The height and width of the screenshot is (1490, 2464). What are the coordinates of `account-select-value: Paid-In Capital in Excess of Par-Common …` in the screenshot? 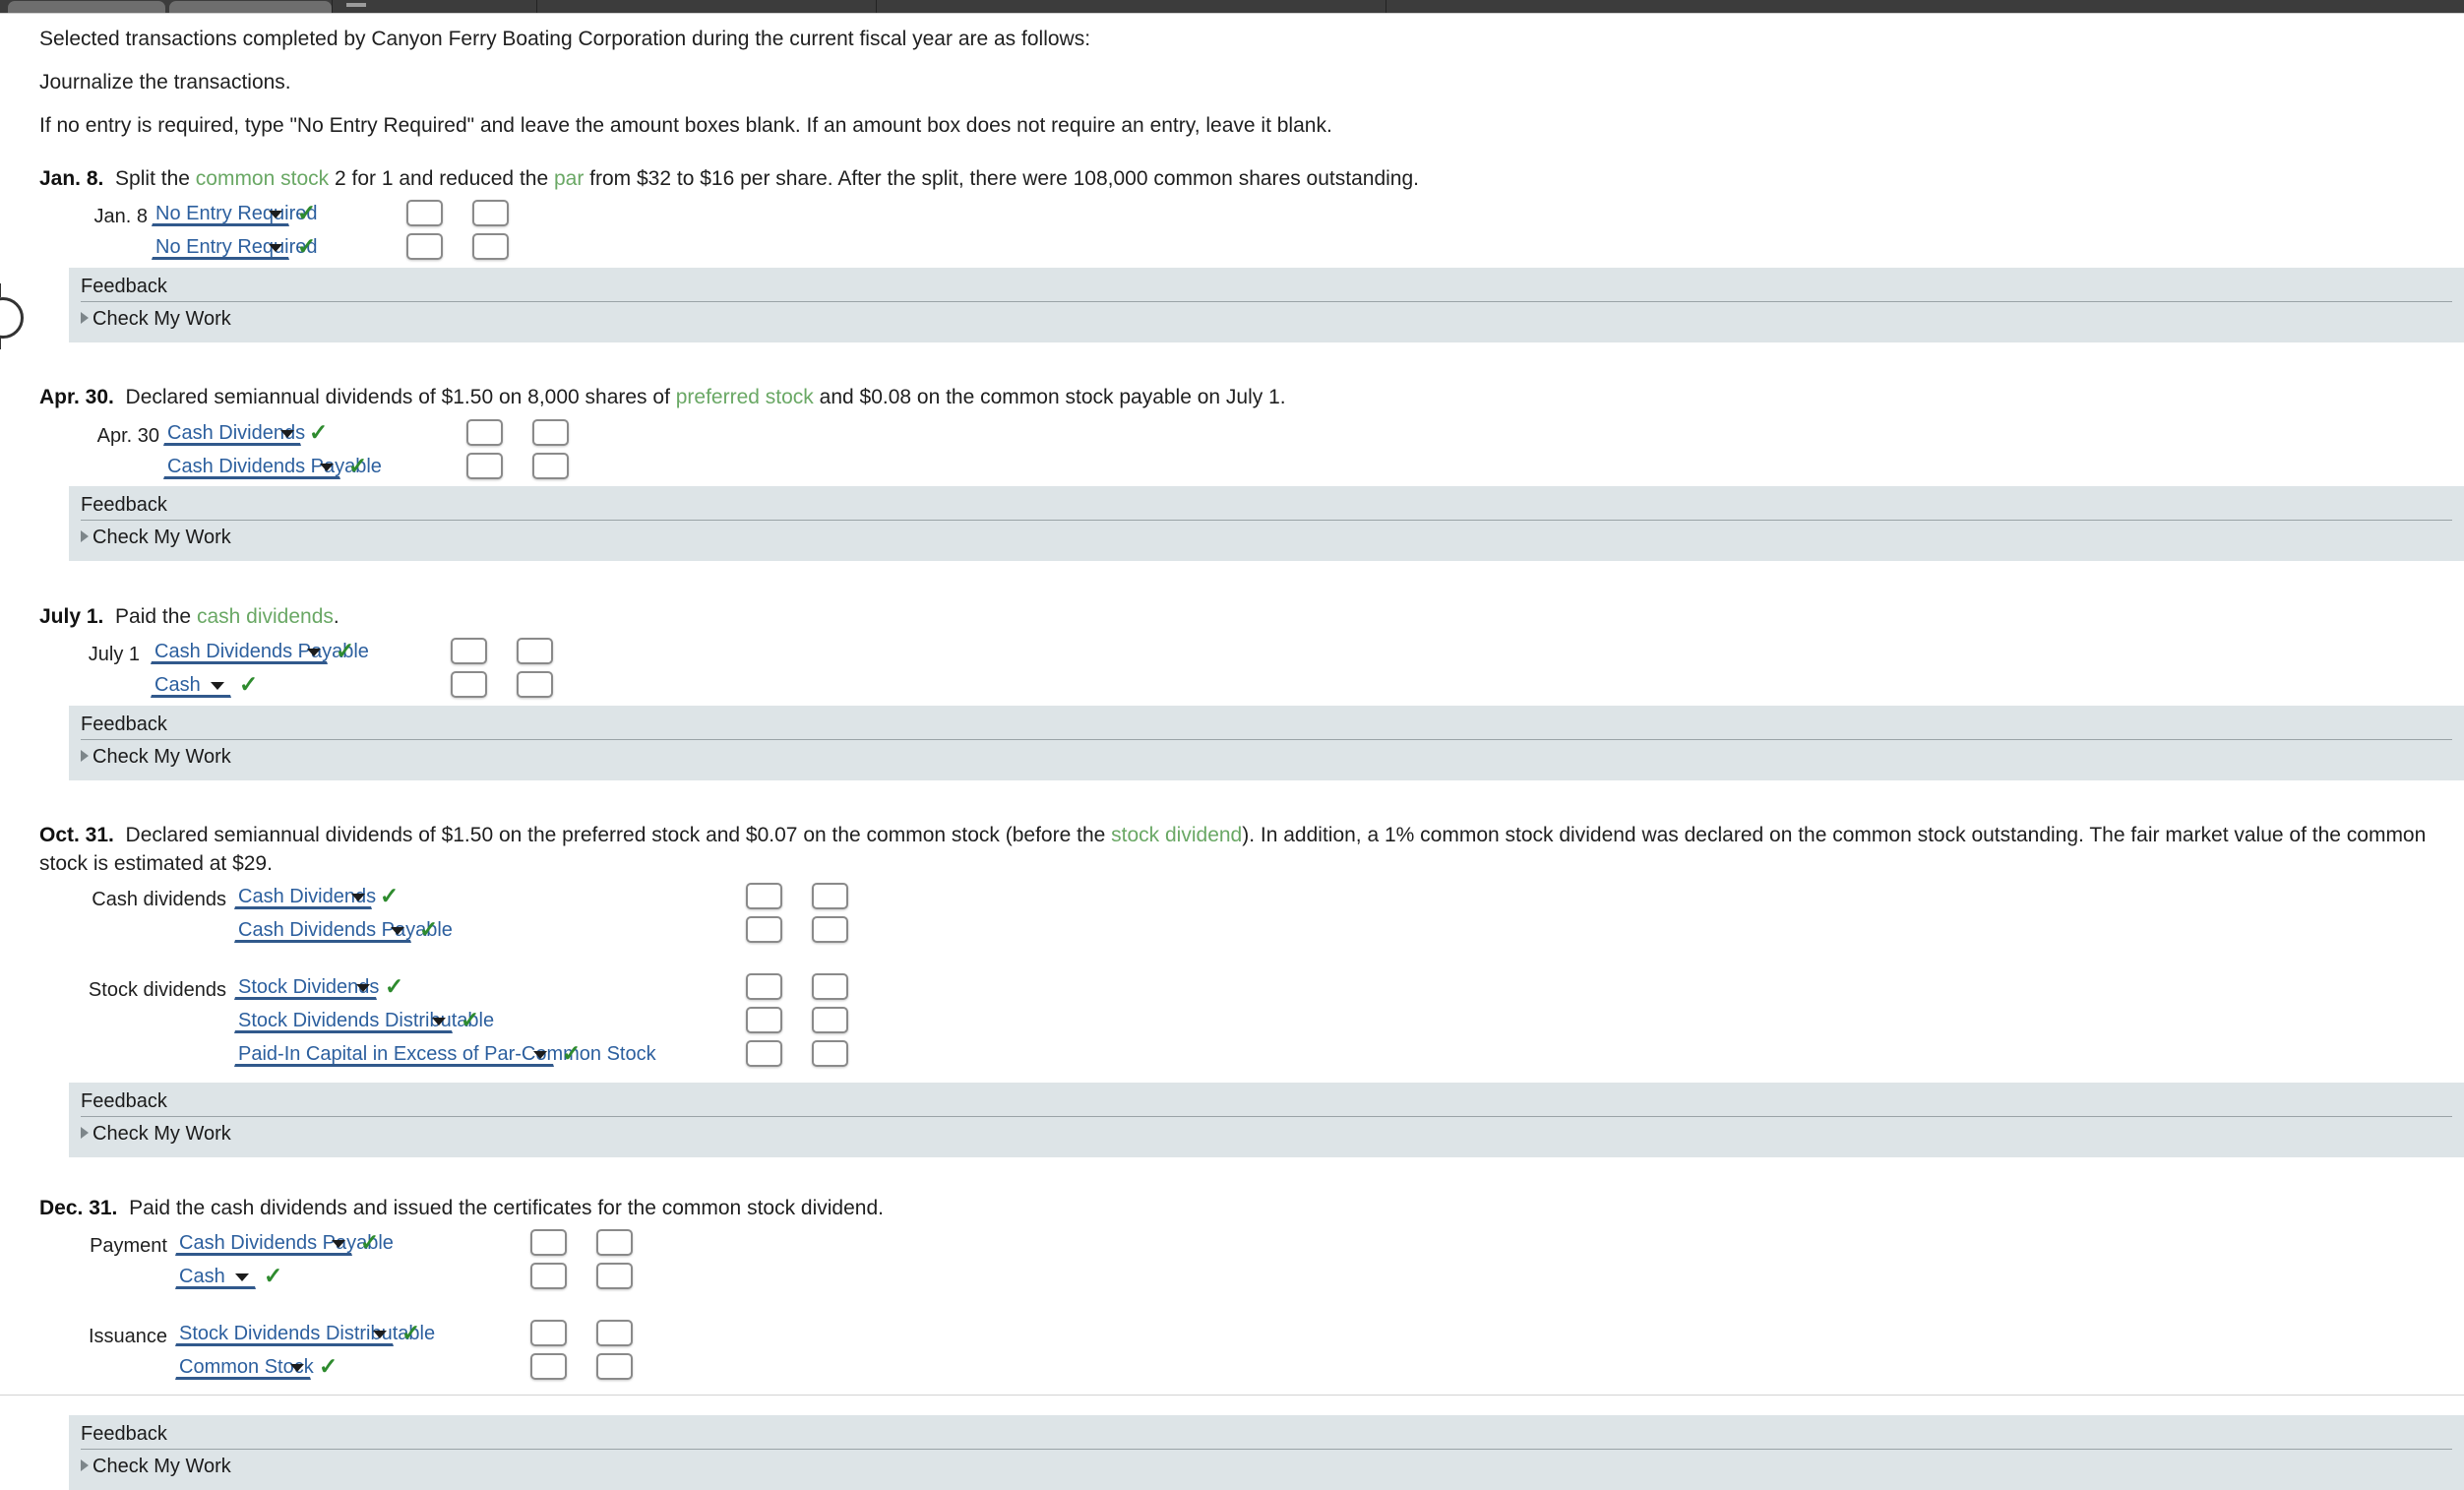 It's located at (447, 1054).